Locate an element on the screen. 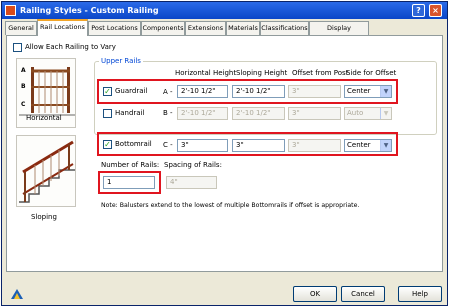 The image size is (450, 308). sloping-railing-thumbnail is located at coordinates (46, 171).